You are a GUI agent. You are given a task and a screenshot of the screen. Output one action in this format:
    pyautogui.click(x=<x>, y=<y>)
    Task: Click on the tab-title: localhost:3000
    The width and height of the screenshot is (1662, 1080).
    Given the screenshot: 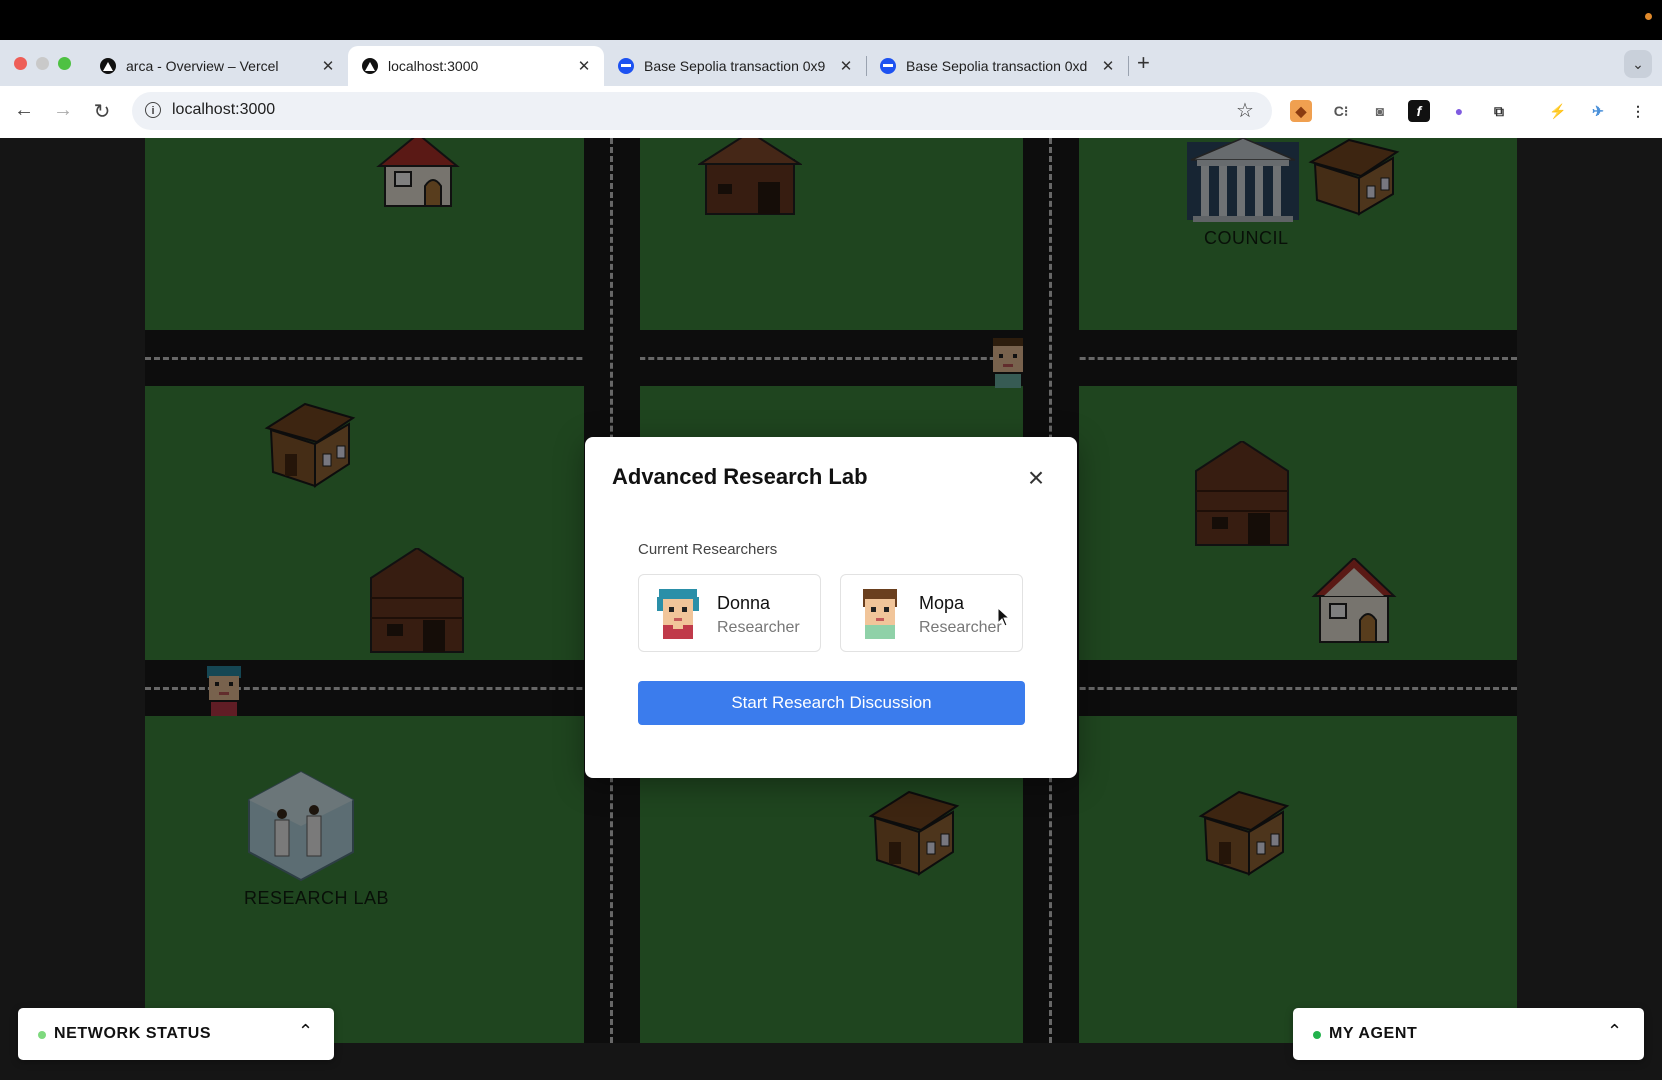 What is the action you would take?
    pyautogui.click(x=433, y=66)
    